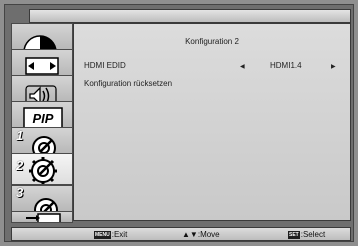  Describe the element at coordinates (20, 165) in the screenshot. I see `config-2-number: 2` at that location.